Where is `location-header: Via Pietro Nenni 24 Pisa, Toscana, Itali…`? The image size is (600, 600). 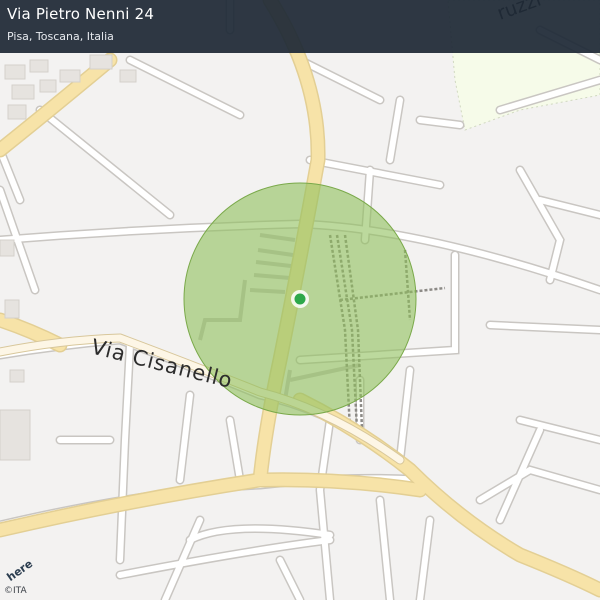 location-header: Via Pietro Nenni 24 Pisa, Toscana, Itali… is located at coordinates (300, 26).